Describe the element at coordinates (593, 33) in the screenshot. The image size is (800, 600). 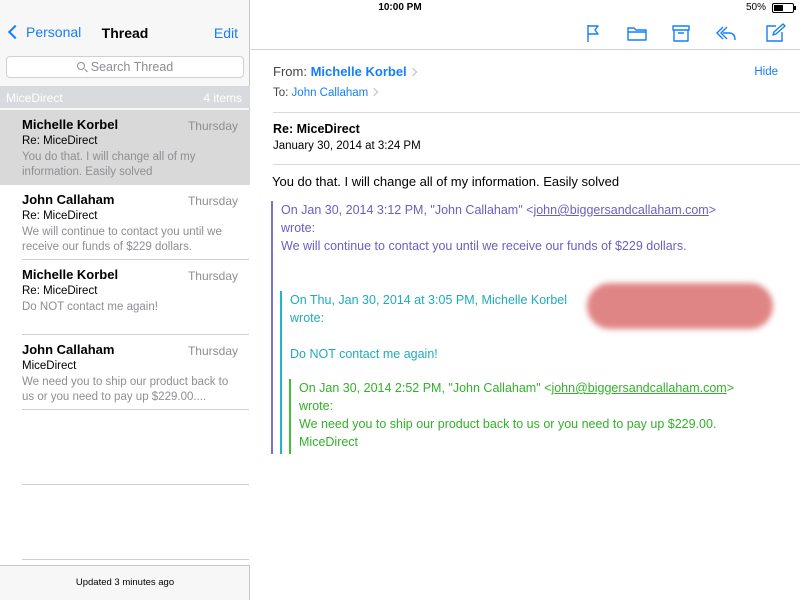
I see `flag-icon` at that location.